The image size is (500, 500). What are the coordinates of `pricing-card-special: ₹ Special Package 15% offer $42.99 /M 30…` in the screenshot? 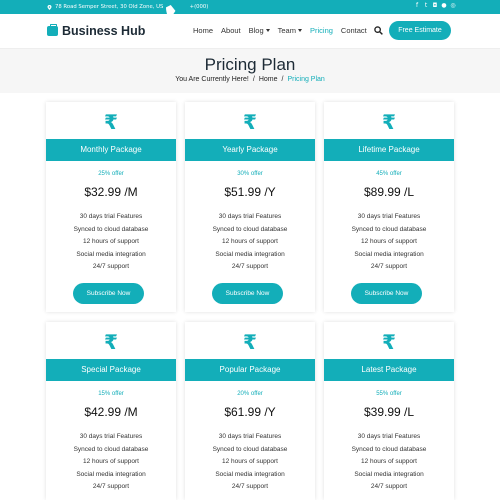 It's located at (111, 411).